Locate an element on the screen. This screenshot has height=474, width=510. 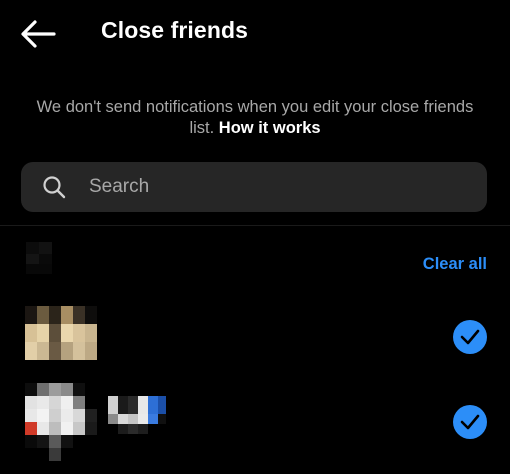
back-button is located at coordinates (38, 34).